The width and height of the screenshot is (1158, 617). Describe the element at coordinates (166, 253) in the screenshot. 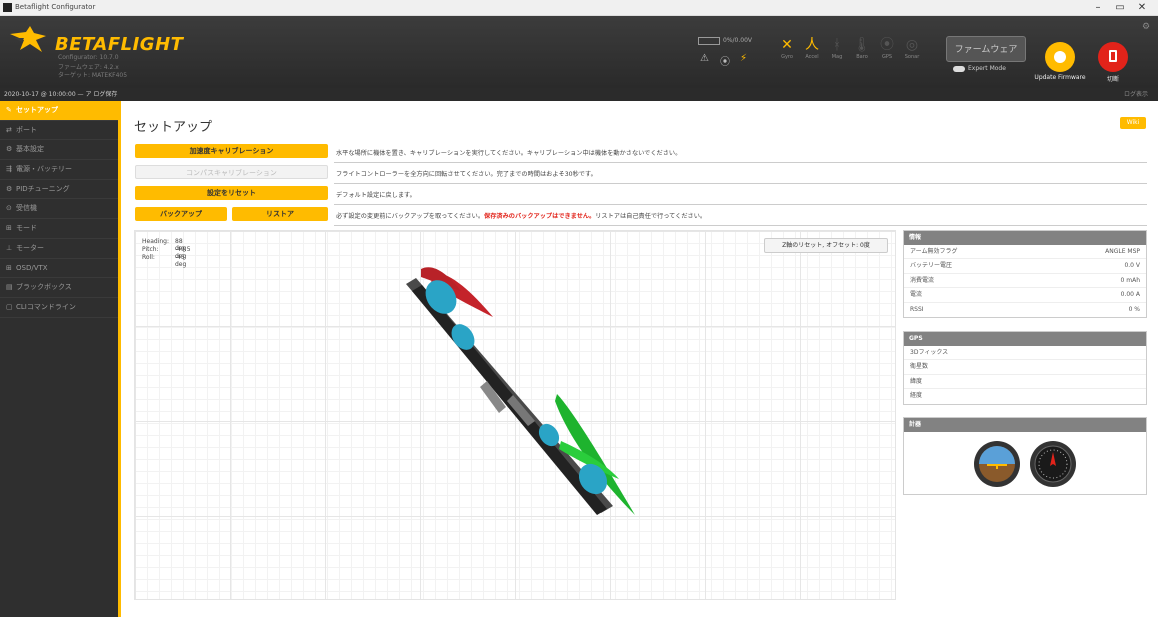

I see `pitch-readout: Pitch: -49.5 deg` at that location.